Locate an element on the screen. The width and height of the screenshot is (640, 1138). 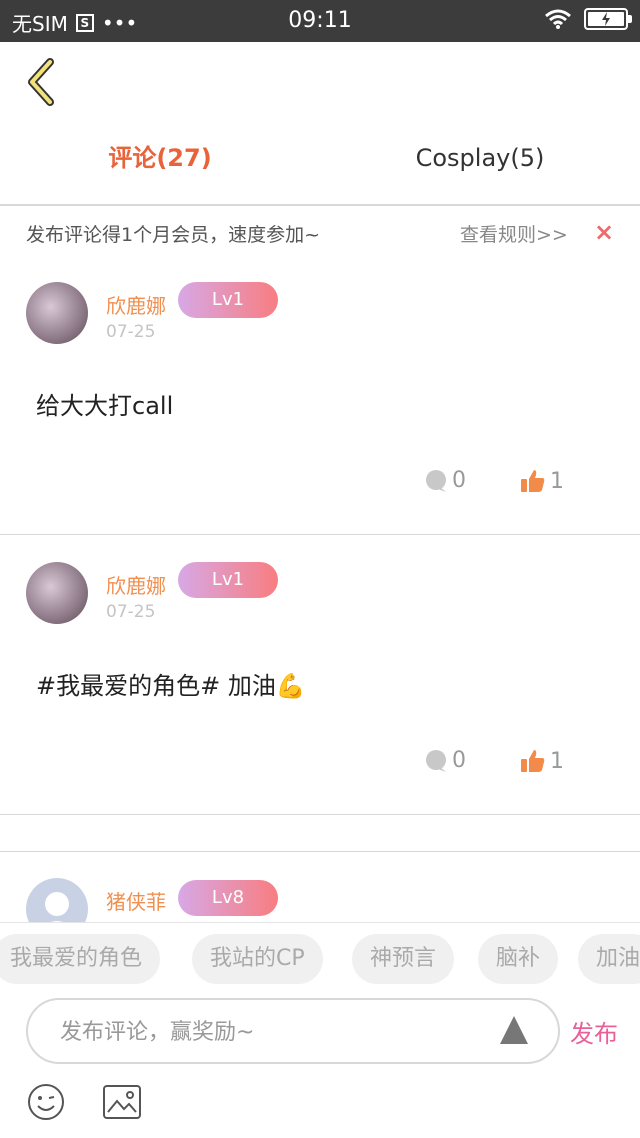
battery-icon is located at coordinates (608, 19).